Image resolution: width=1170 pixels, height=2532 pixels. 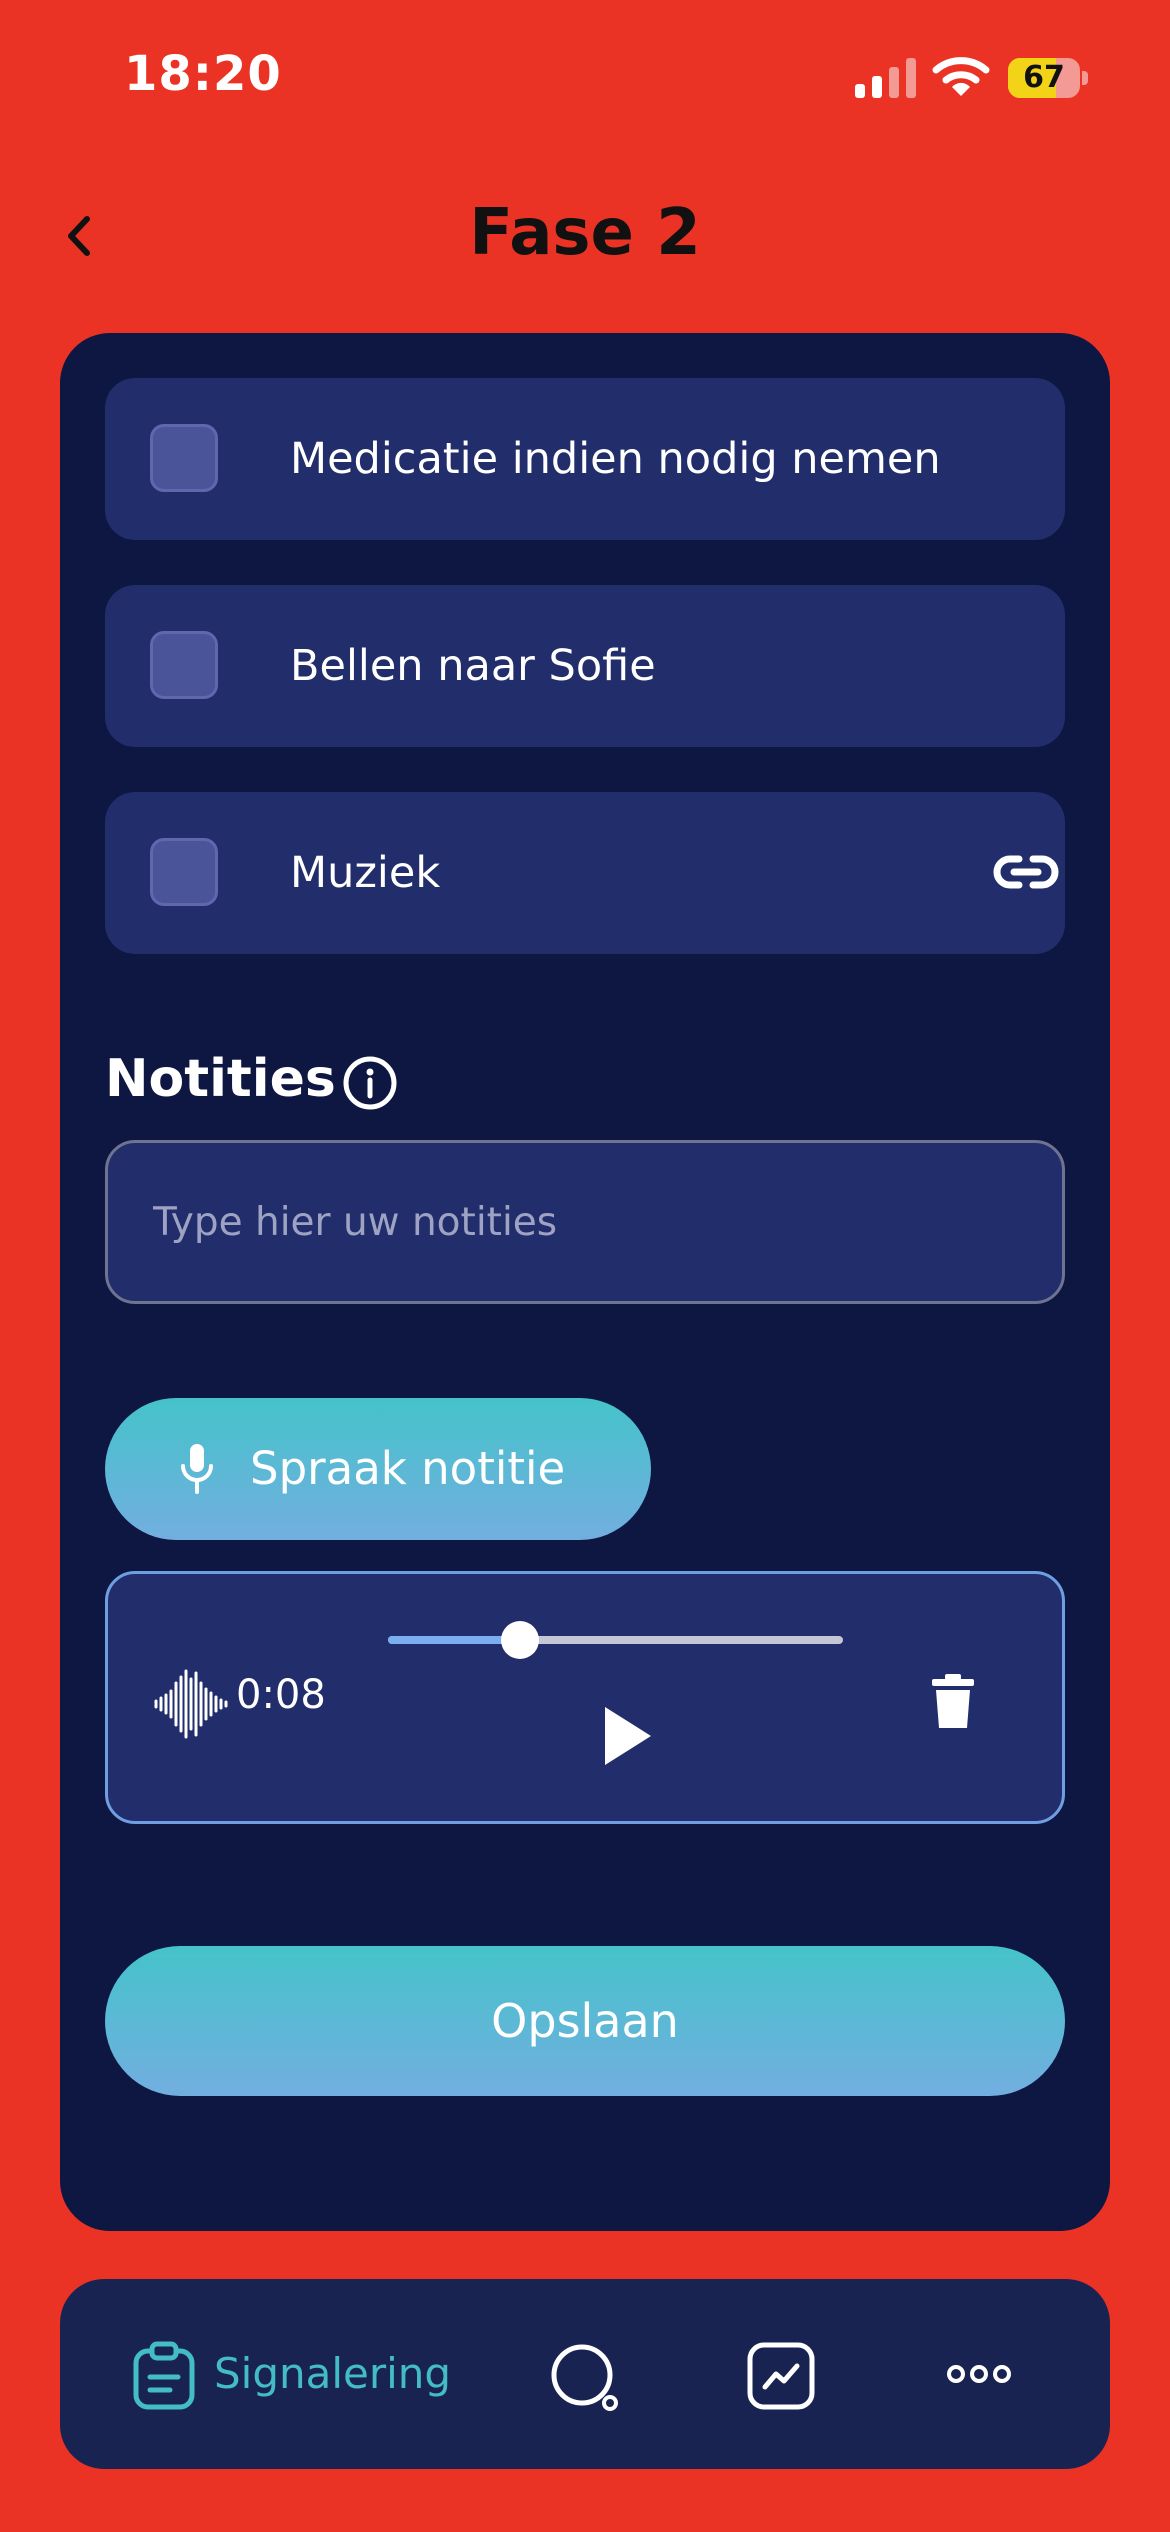 I want to click on audio-duration: 0:08, so click(x=281, y=1695).